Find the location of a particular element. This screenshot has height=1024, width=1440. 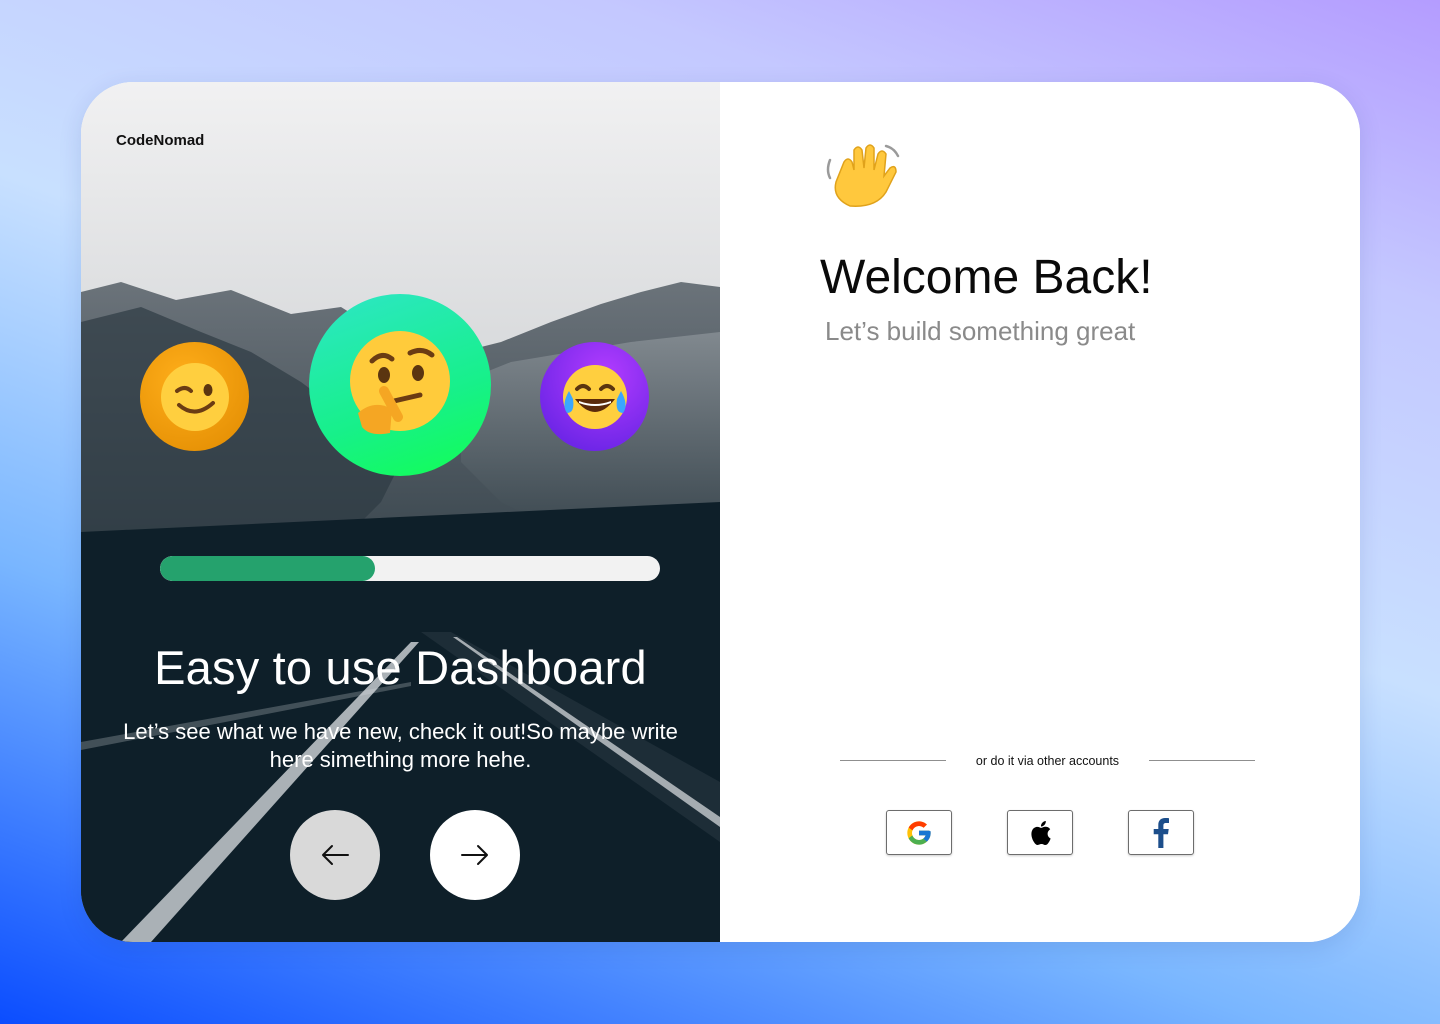

winking-face-bubble is located at coordinates (194, 396).